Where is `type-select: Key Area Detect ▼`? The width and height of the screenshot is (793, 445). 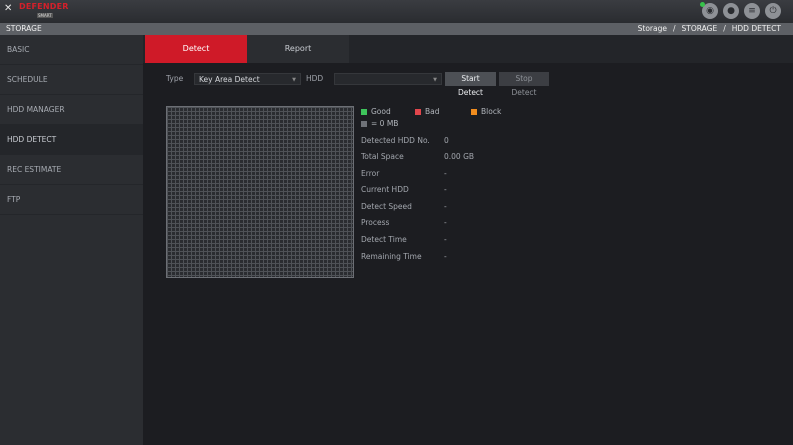
type-select: Key Area Detect ▼ is located at coordinates (247, 79).